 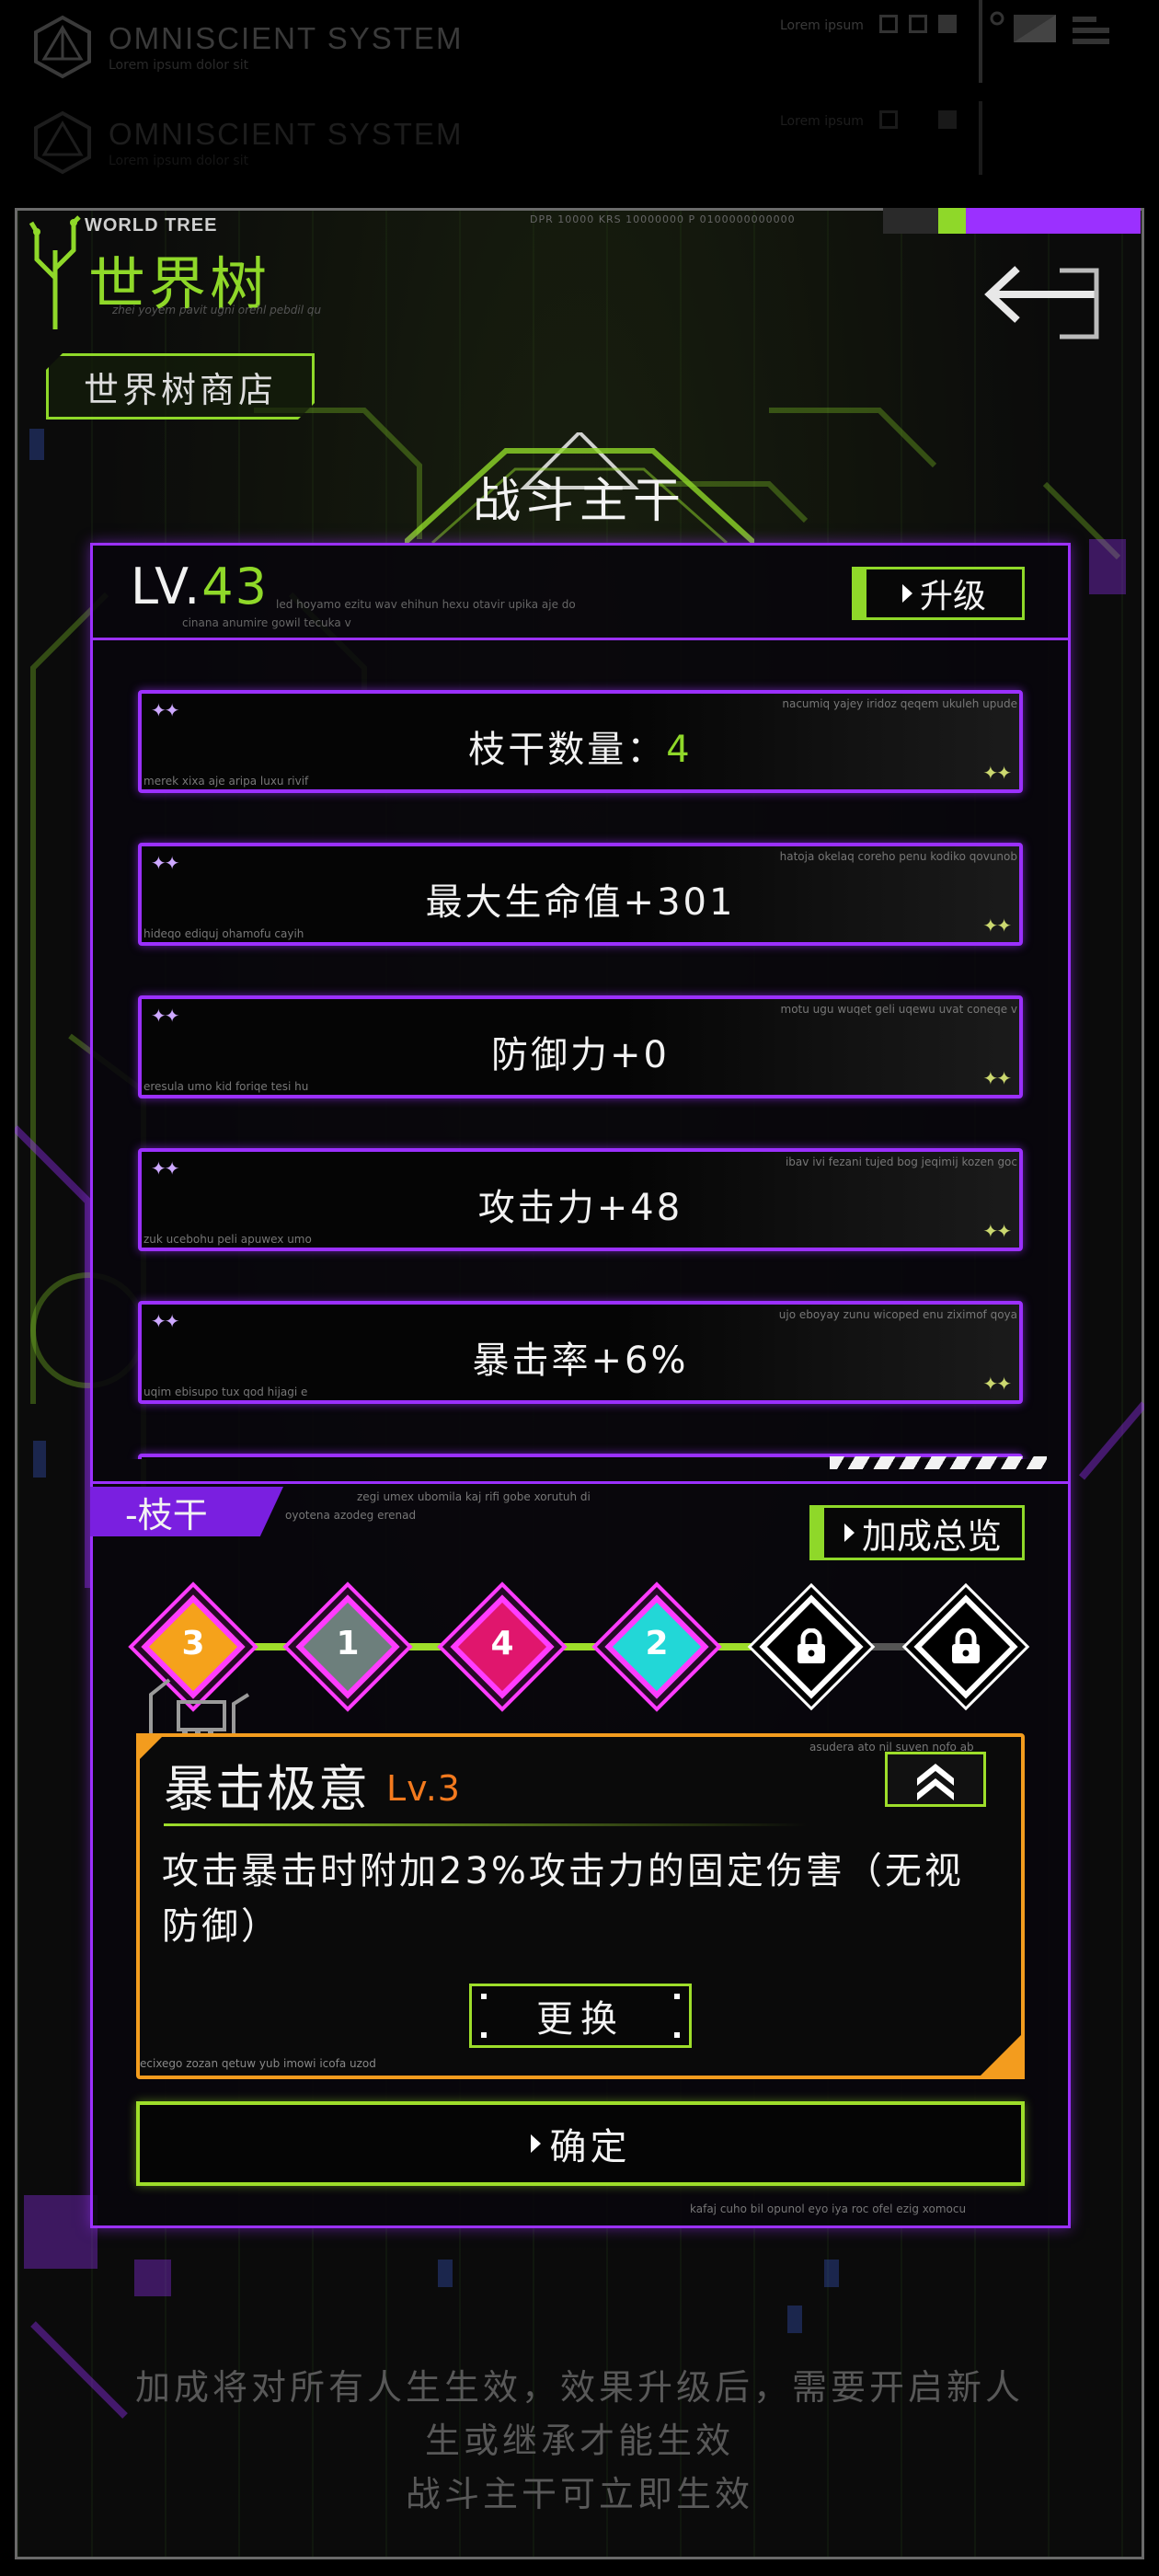 I want to click on branch-separator, so click(x=580, y=1482).